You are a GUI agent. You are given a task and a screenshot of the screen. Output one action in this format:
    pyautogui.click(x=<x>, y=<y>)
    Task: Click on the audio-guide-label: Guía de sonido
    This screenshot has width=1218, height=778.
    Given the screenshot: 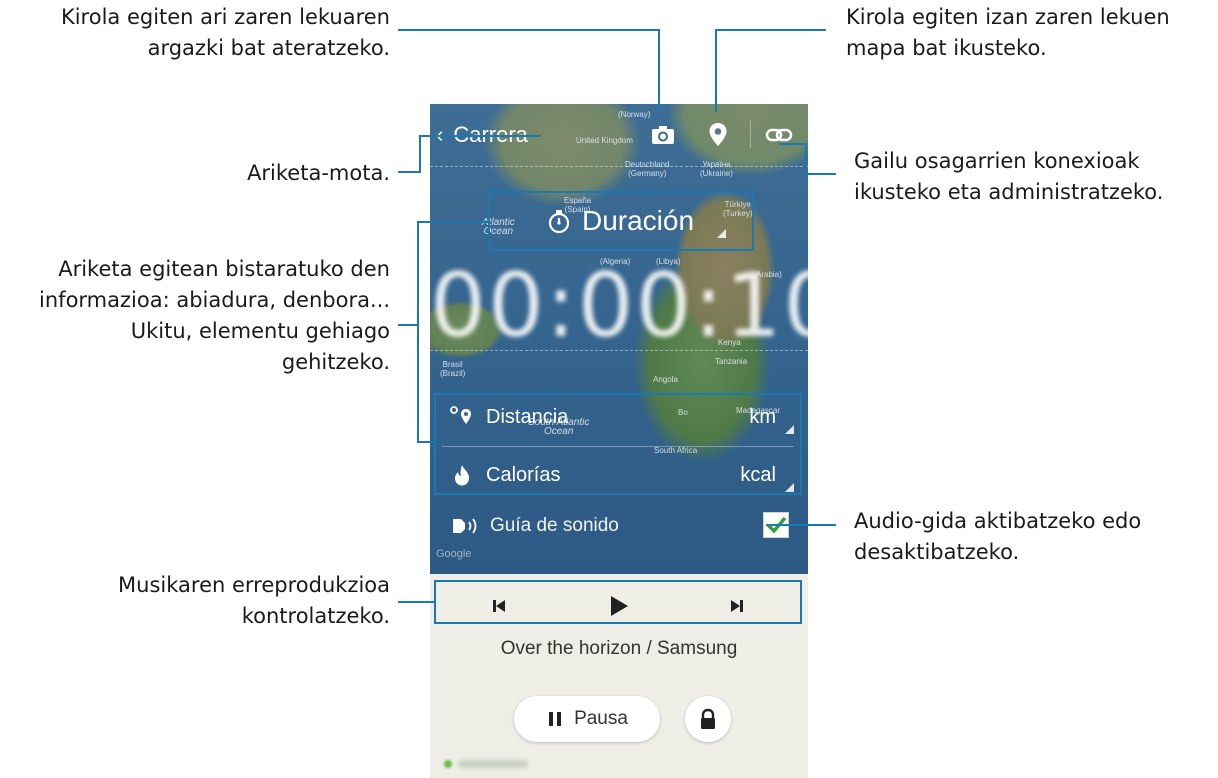 What is the action you would take?
    pyautogui.click(x=554, y=525)
    